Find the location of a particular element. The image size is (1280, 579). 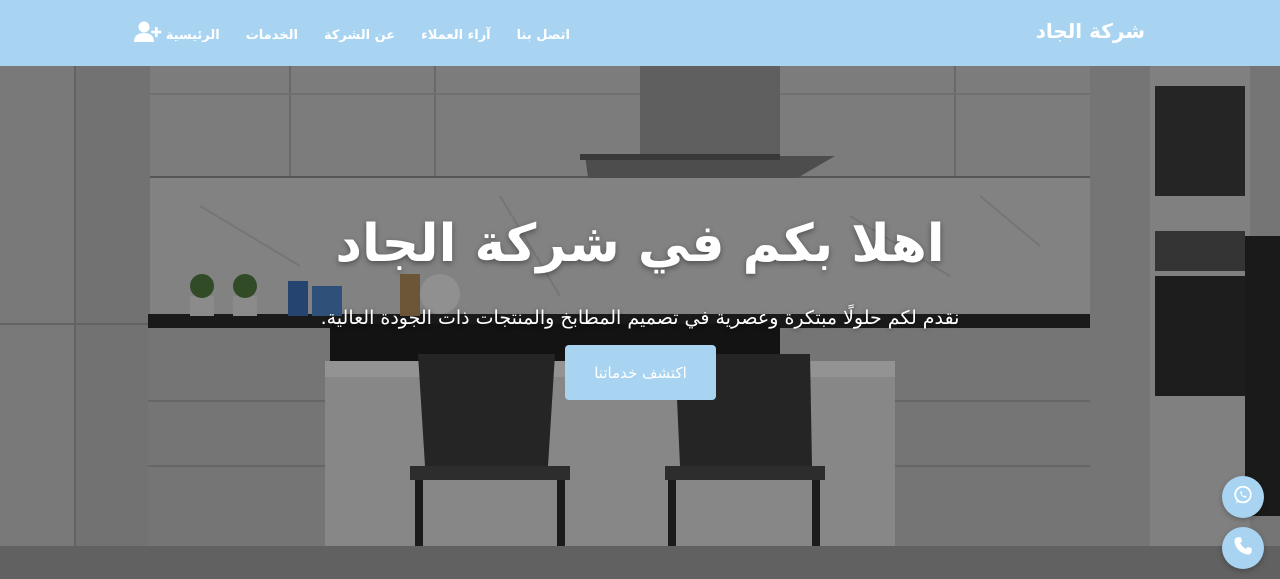

nav-item-home: الرئيسية is located at coordinates (193, 33).